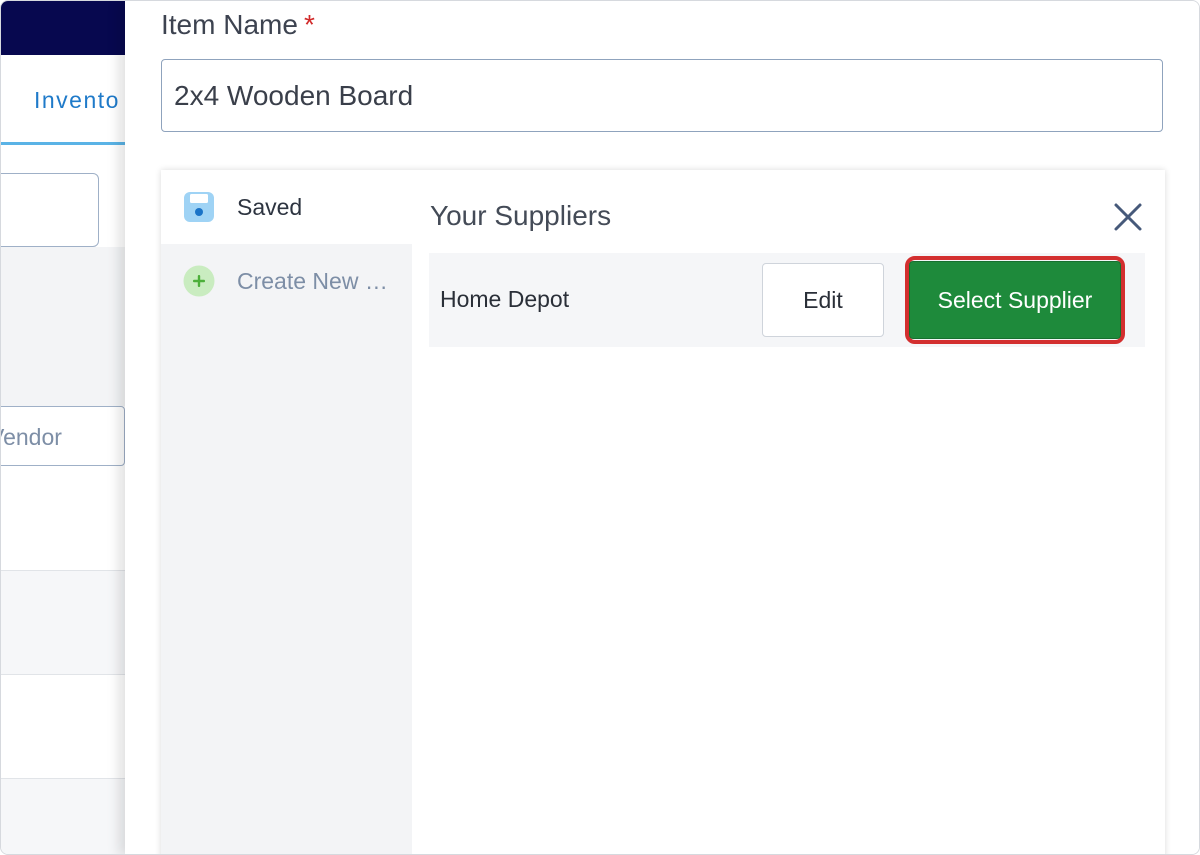 The height and width of the screenshot is (855, 1200). What do you see at coordinates (77, 100) in the screenshot?
I see `tab-inventory: Invento` at bounding box center [77, 100].